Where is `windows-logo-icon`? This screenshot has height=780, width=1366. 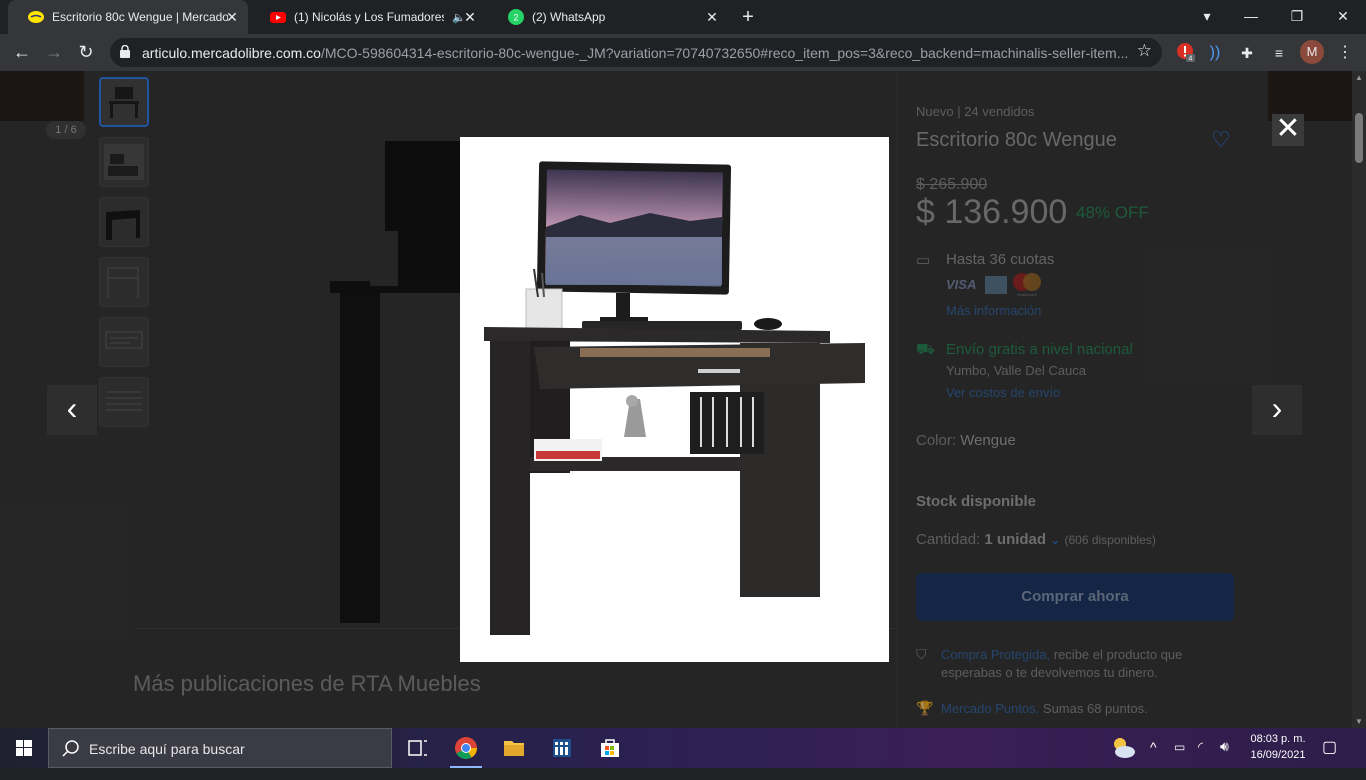
windows-logo-icon is located at coordinates (24, 748).